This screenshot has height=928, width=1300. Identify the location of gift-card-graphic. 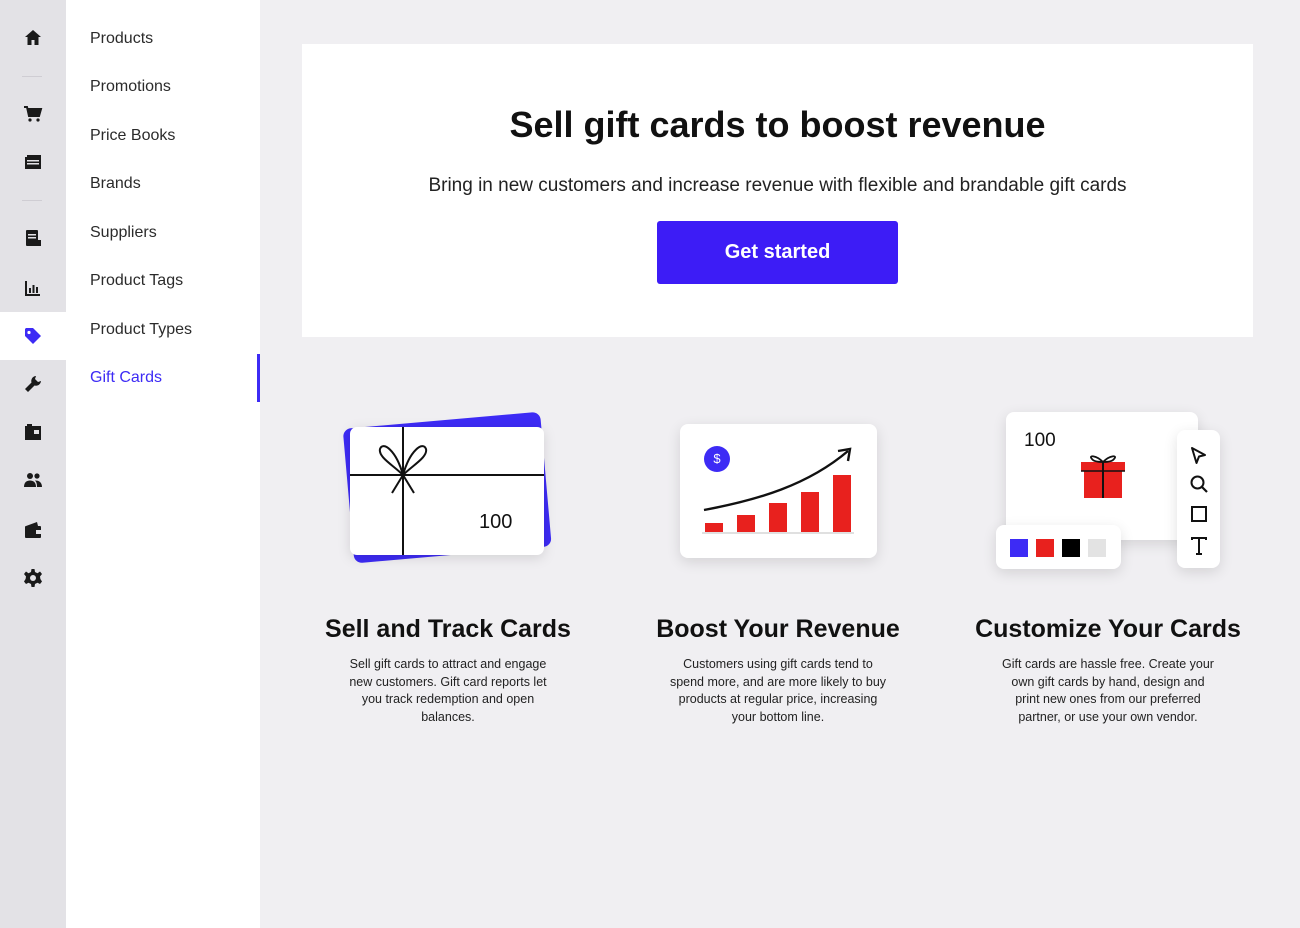
(447, 487).